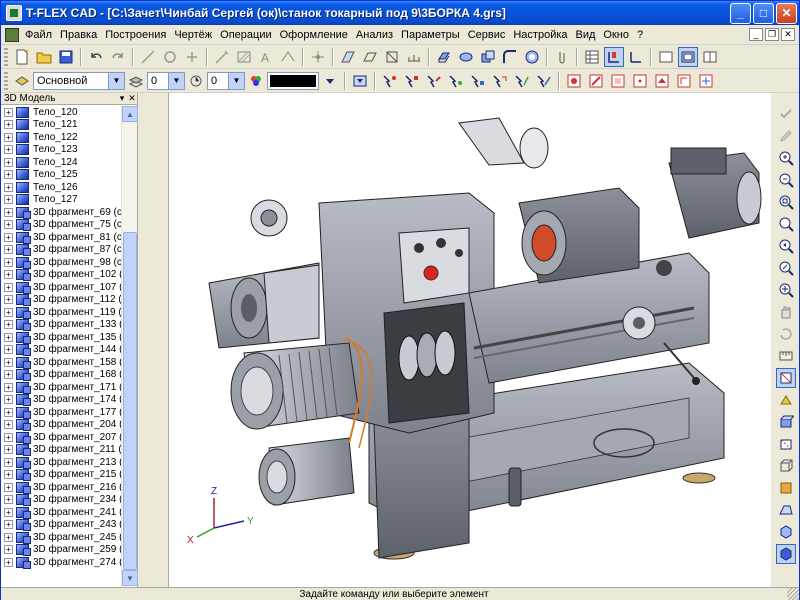 Image resolution: width=800 pixels, height=600 pixels. Describe the element at coordinates (61, 475) in the screenshot. I see `tree-item: +3D фрагмент_215 (п` at that location.